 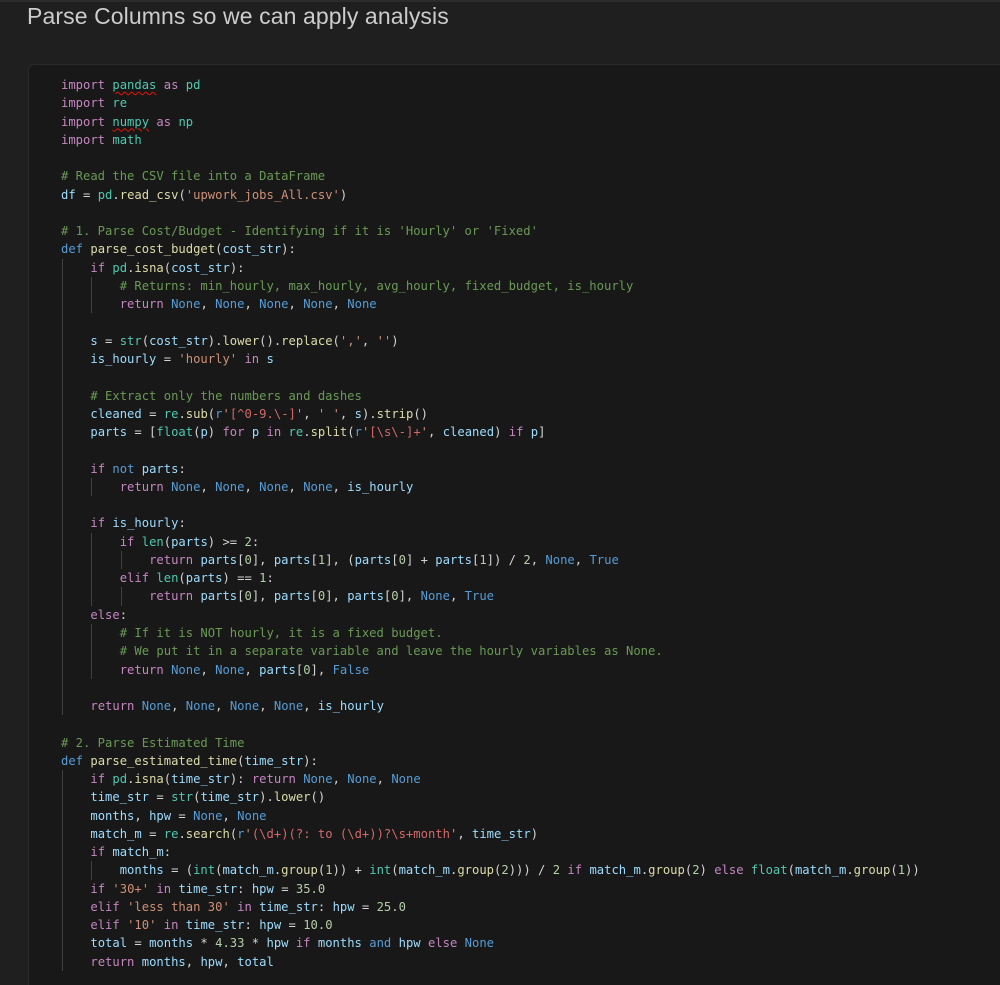 I want to click on code-line: return None, None, None, None, None, so click(x=490, y=304).